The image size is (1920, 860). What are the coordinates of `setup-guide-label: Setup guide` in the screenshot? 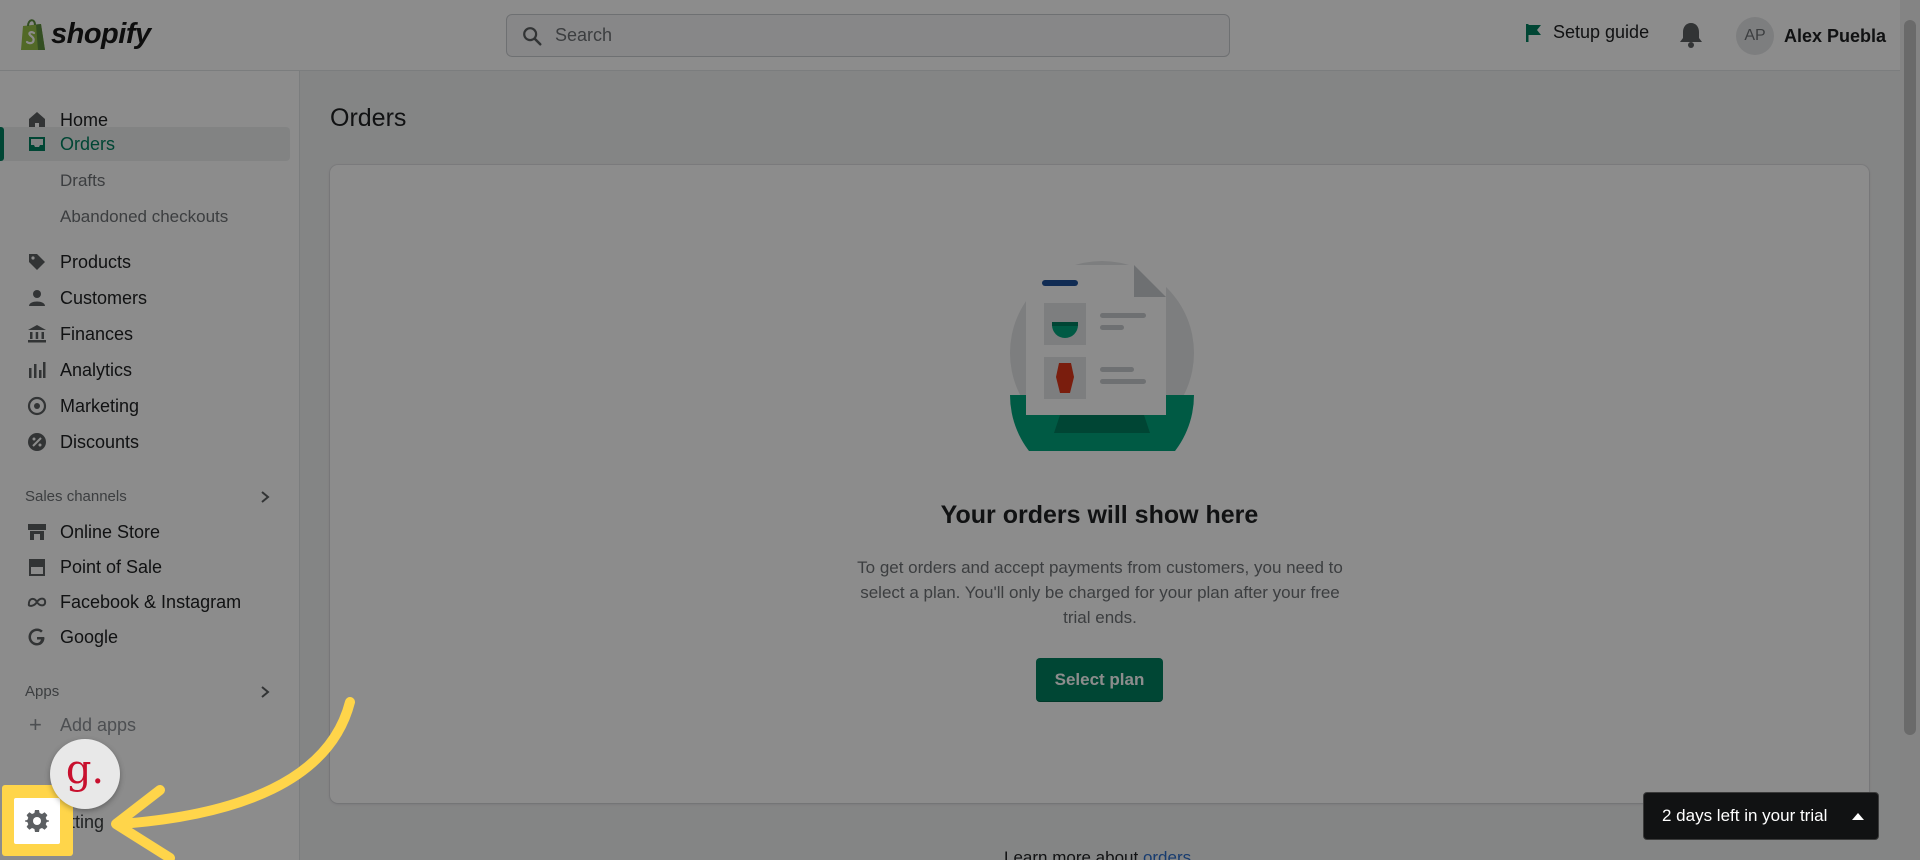 It's located at (1601, 32).